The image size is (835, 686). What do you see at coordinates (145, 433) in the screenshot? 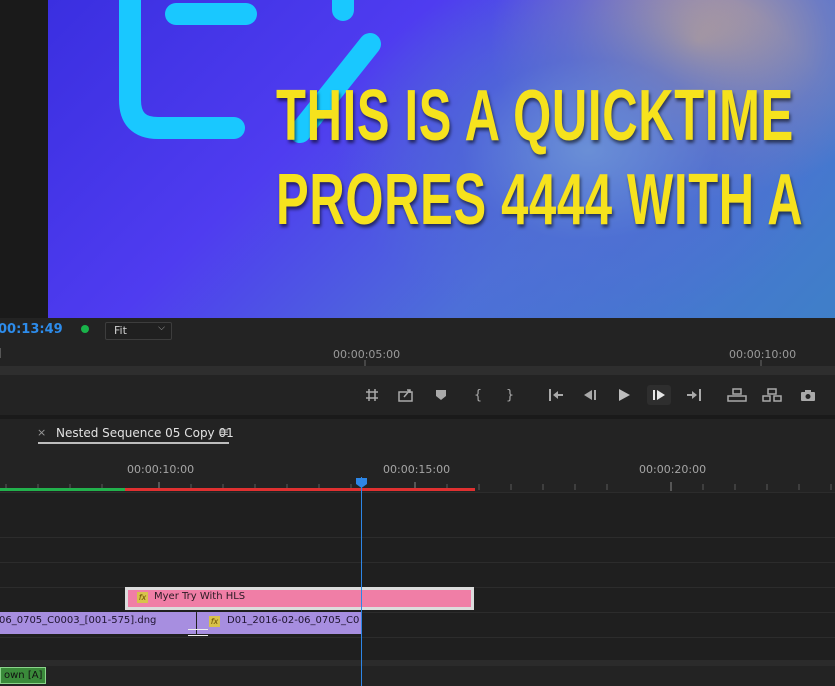
I see `tab-sequence: Nested Sequence 05 Copy 01` at bounding box center [145, 433].